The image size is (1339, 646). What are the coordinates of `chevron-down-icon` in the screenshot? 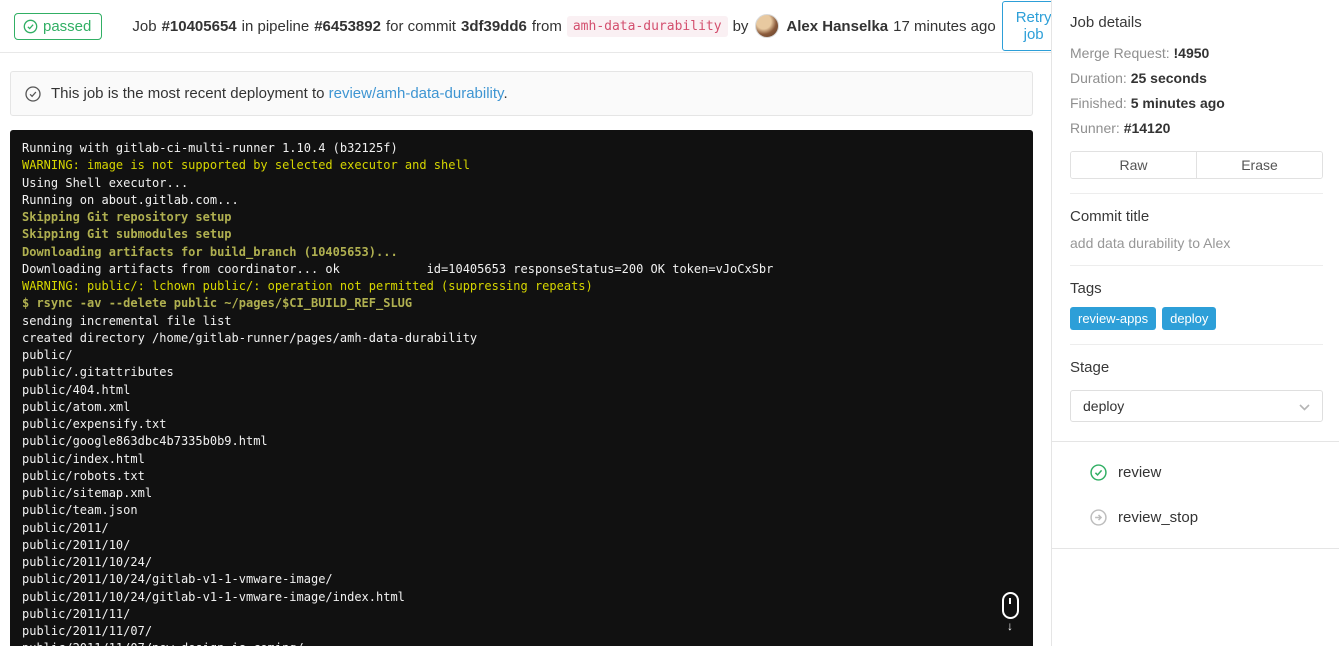 It's located at (1304, 406).